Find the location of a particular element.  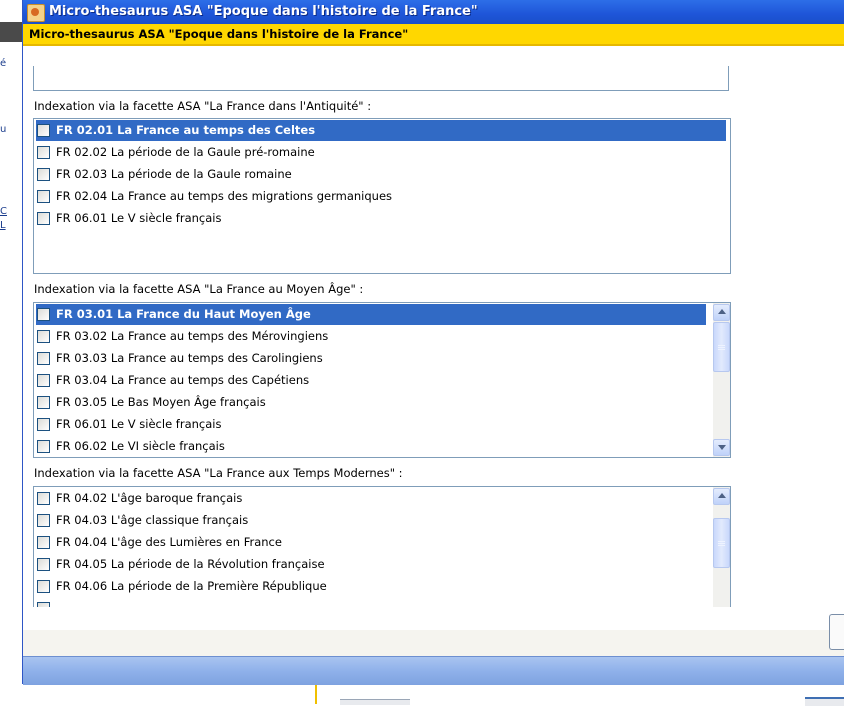

dialog-footer is located at coordinates (433, 670).